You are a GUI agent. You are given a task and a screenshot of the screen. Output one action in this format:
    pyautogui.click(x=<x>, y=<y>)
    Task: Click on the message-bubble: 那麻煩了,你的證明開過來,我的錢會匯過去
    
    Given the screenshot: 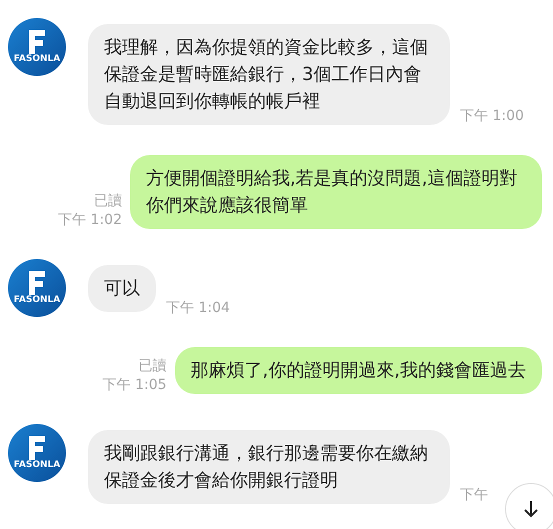 What is the action you would take?
    pyautogui.click(x=358, y=370)
    